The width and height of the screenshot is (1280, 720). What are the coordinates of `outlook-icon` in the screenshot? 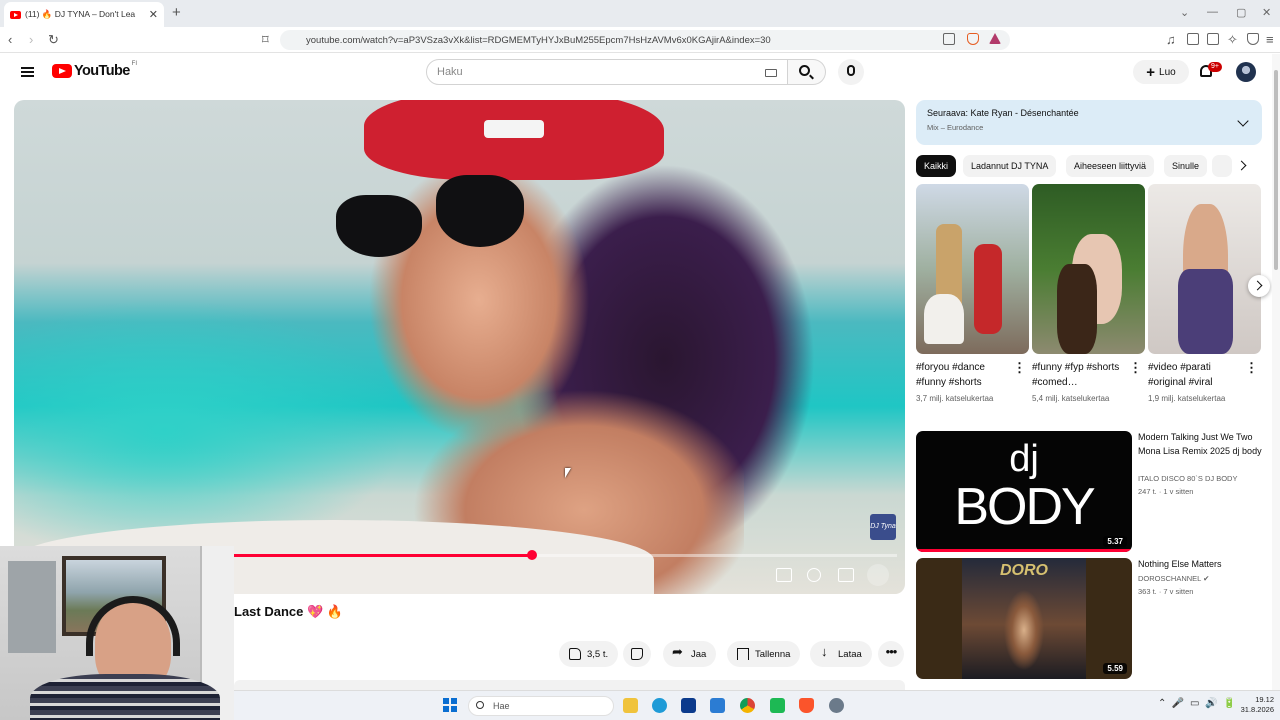 It's located at (717, 705).